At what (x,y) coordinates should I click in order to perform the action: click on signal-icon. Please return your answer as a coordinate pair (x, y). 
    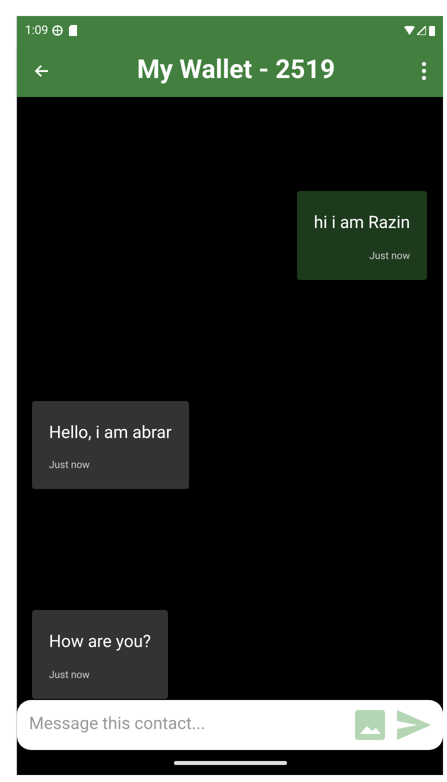
    Looking at the image, I should click on (421, 30).